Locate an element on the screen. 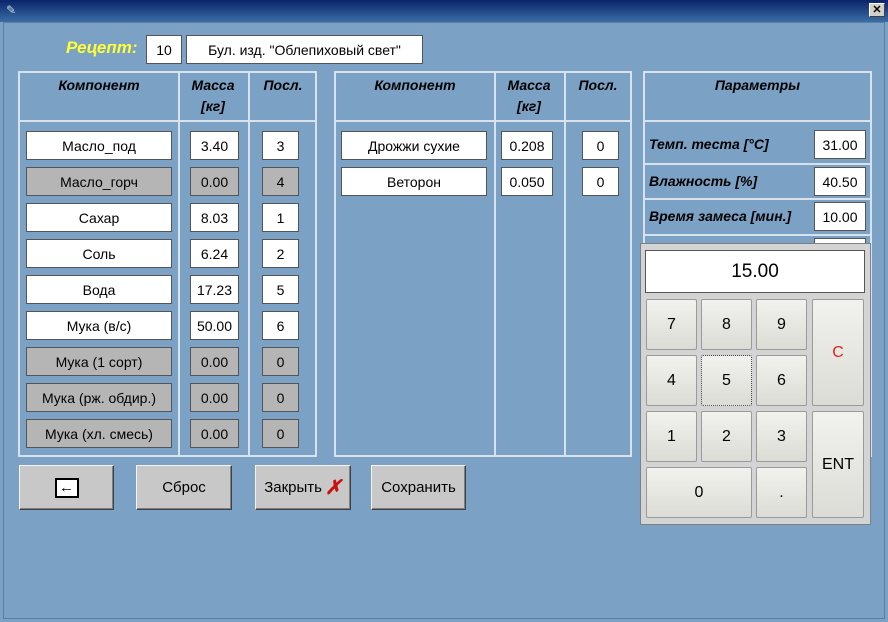 The image size is (888, 622). close-button: Закрыть ✗ is located at coordinates (303, 487).